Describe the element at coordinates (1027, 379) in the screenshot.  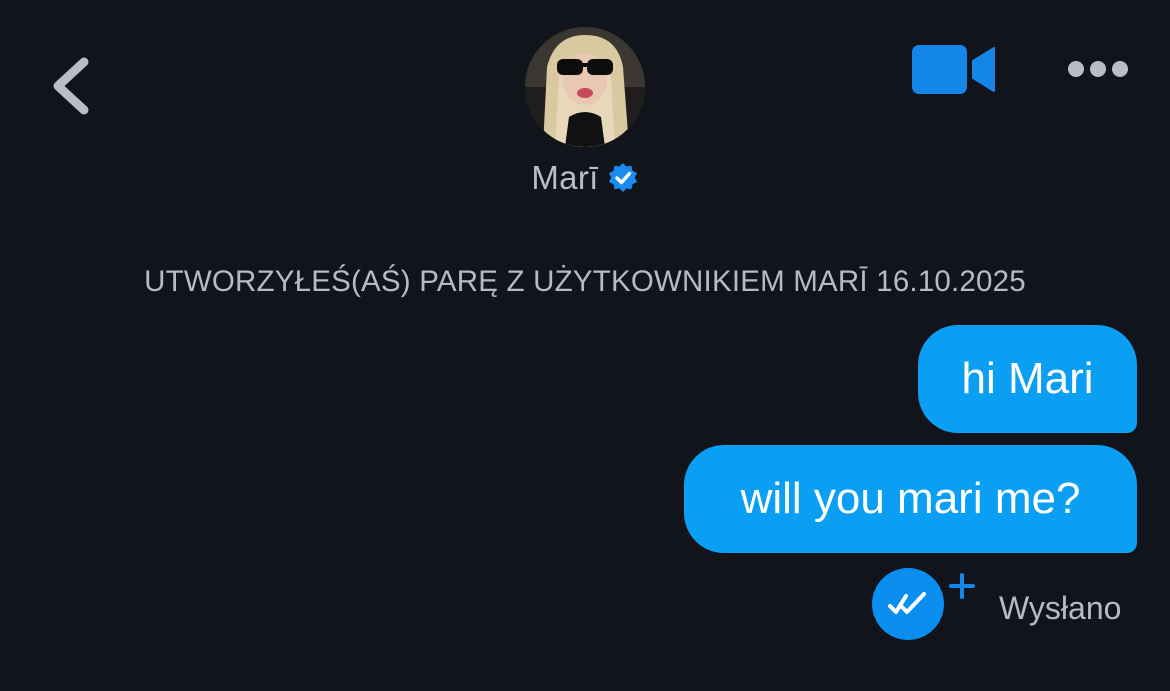
I see `message-bubble: hi Mari` at that location.